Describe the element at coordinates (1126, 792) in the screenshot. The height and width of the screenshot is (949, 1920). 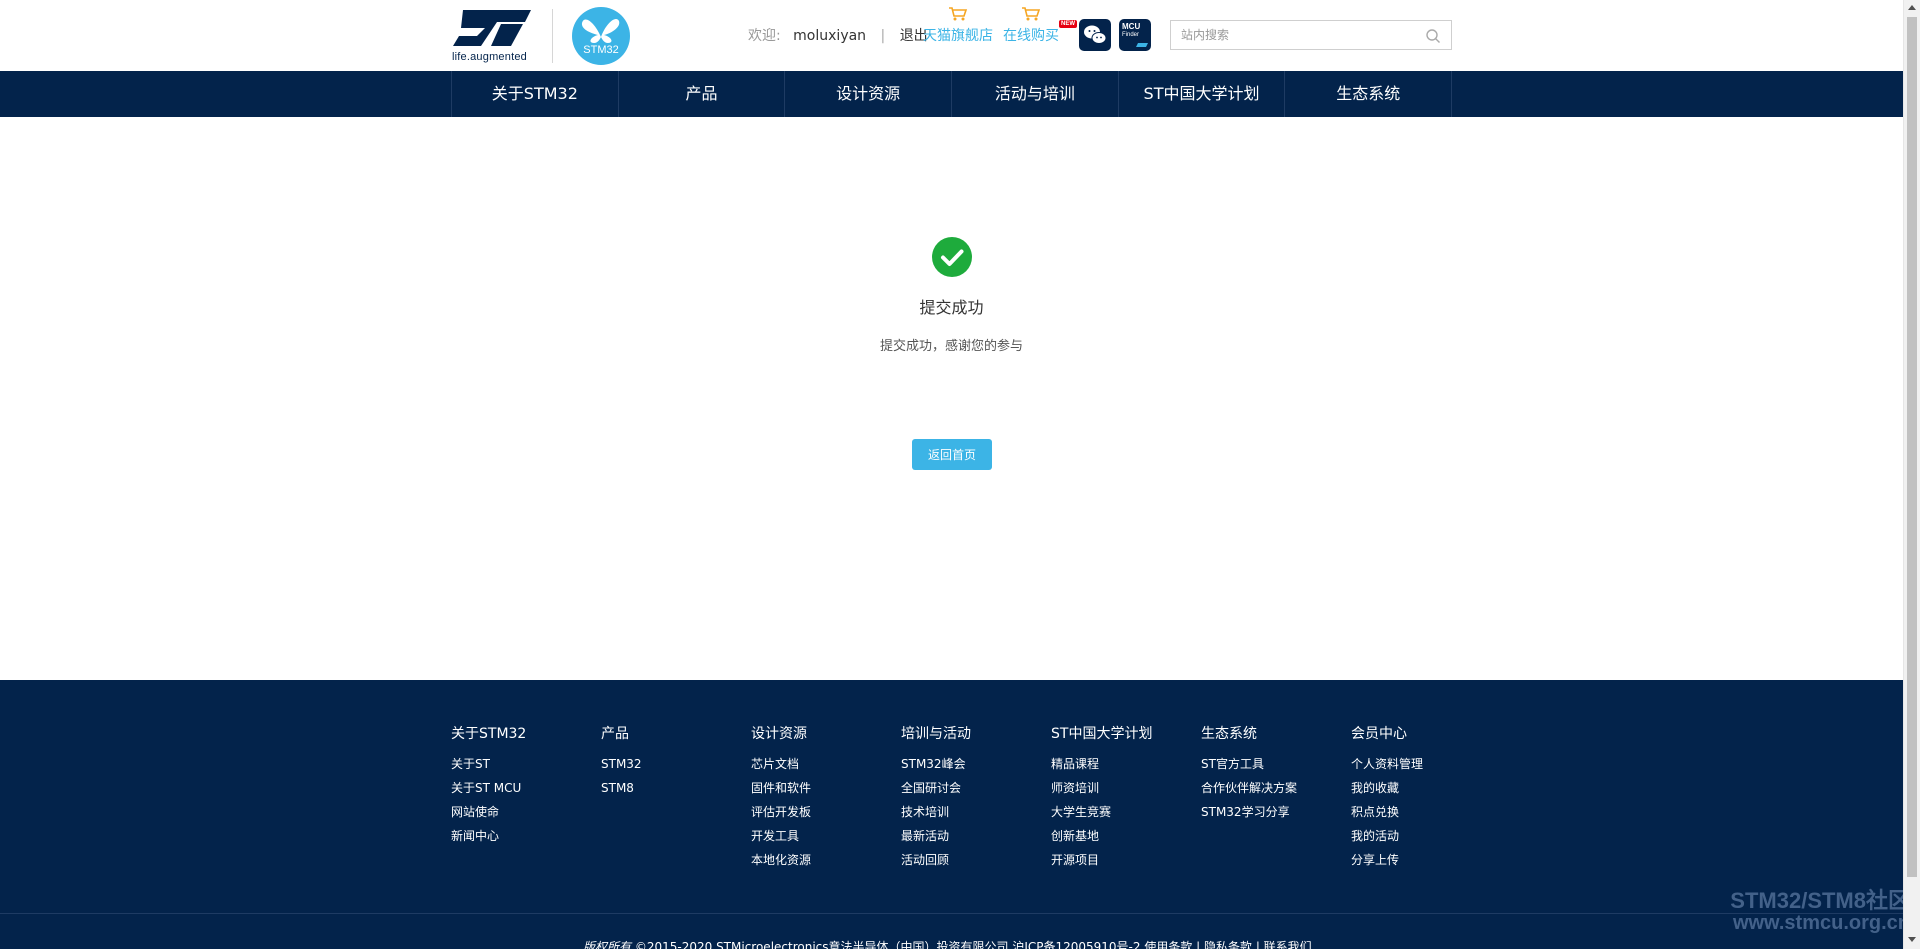
I see `footer-link: 师资培训` at that location.